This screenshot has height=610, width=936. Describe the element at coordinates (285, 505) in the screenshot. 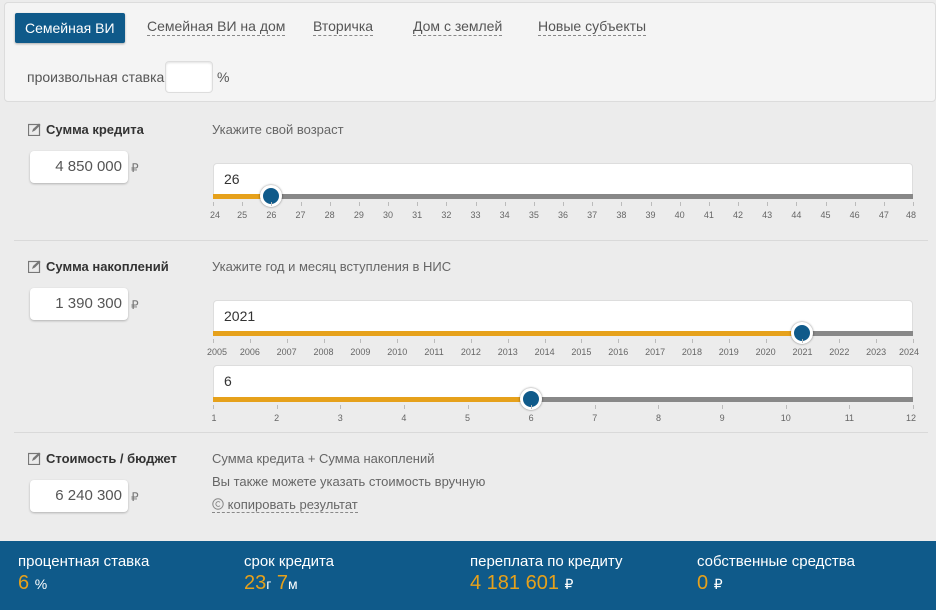

I see `copy-result-link: копировать результат` at that location.